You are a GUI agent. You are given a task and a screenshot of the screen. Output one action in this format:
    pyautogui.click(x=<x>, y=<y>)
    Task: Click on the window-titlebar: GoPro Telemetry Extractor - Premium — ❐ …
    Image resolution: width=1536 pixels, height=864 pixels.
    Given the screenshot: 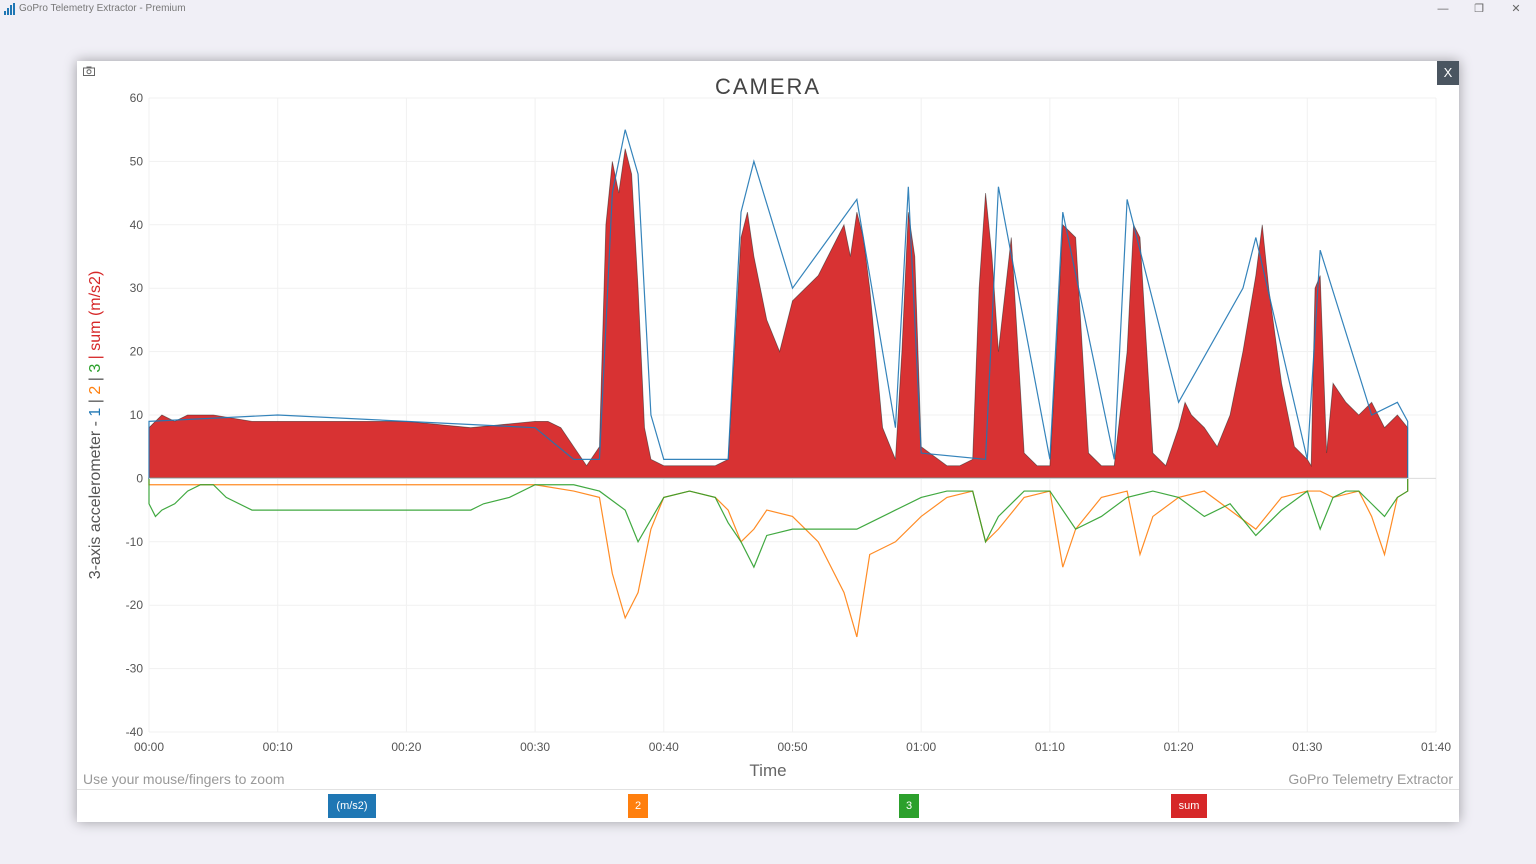 What is the action you would take?
    pyautogui.click(x=768, y=9)
    